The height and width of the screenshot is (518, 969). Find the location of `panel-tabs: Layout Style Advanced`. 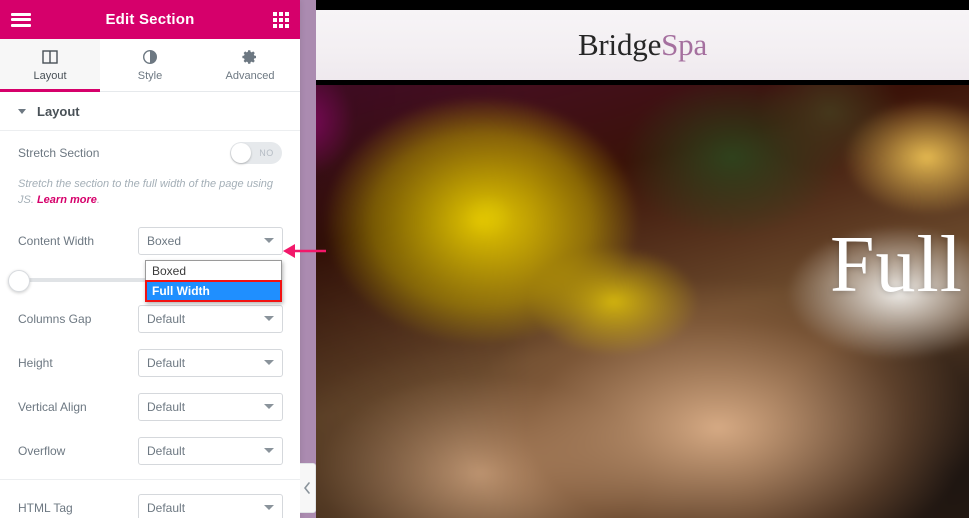

panel-tabs: Layout Style Advanced is located at coordinates (150, 65).